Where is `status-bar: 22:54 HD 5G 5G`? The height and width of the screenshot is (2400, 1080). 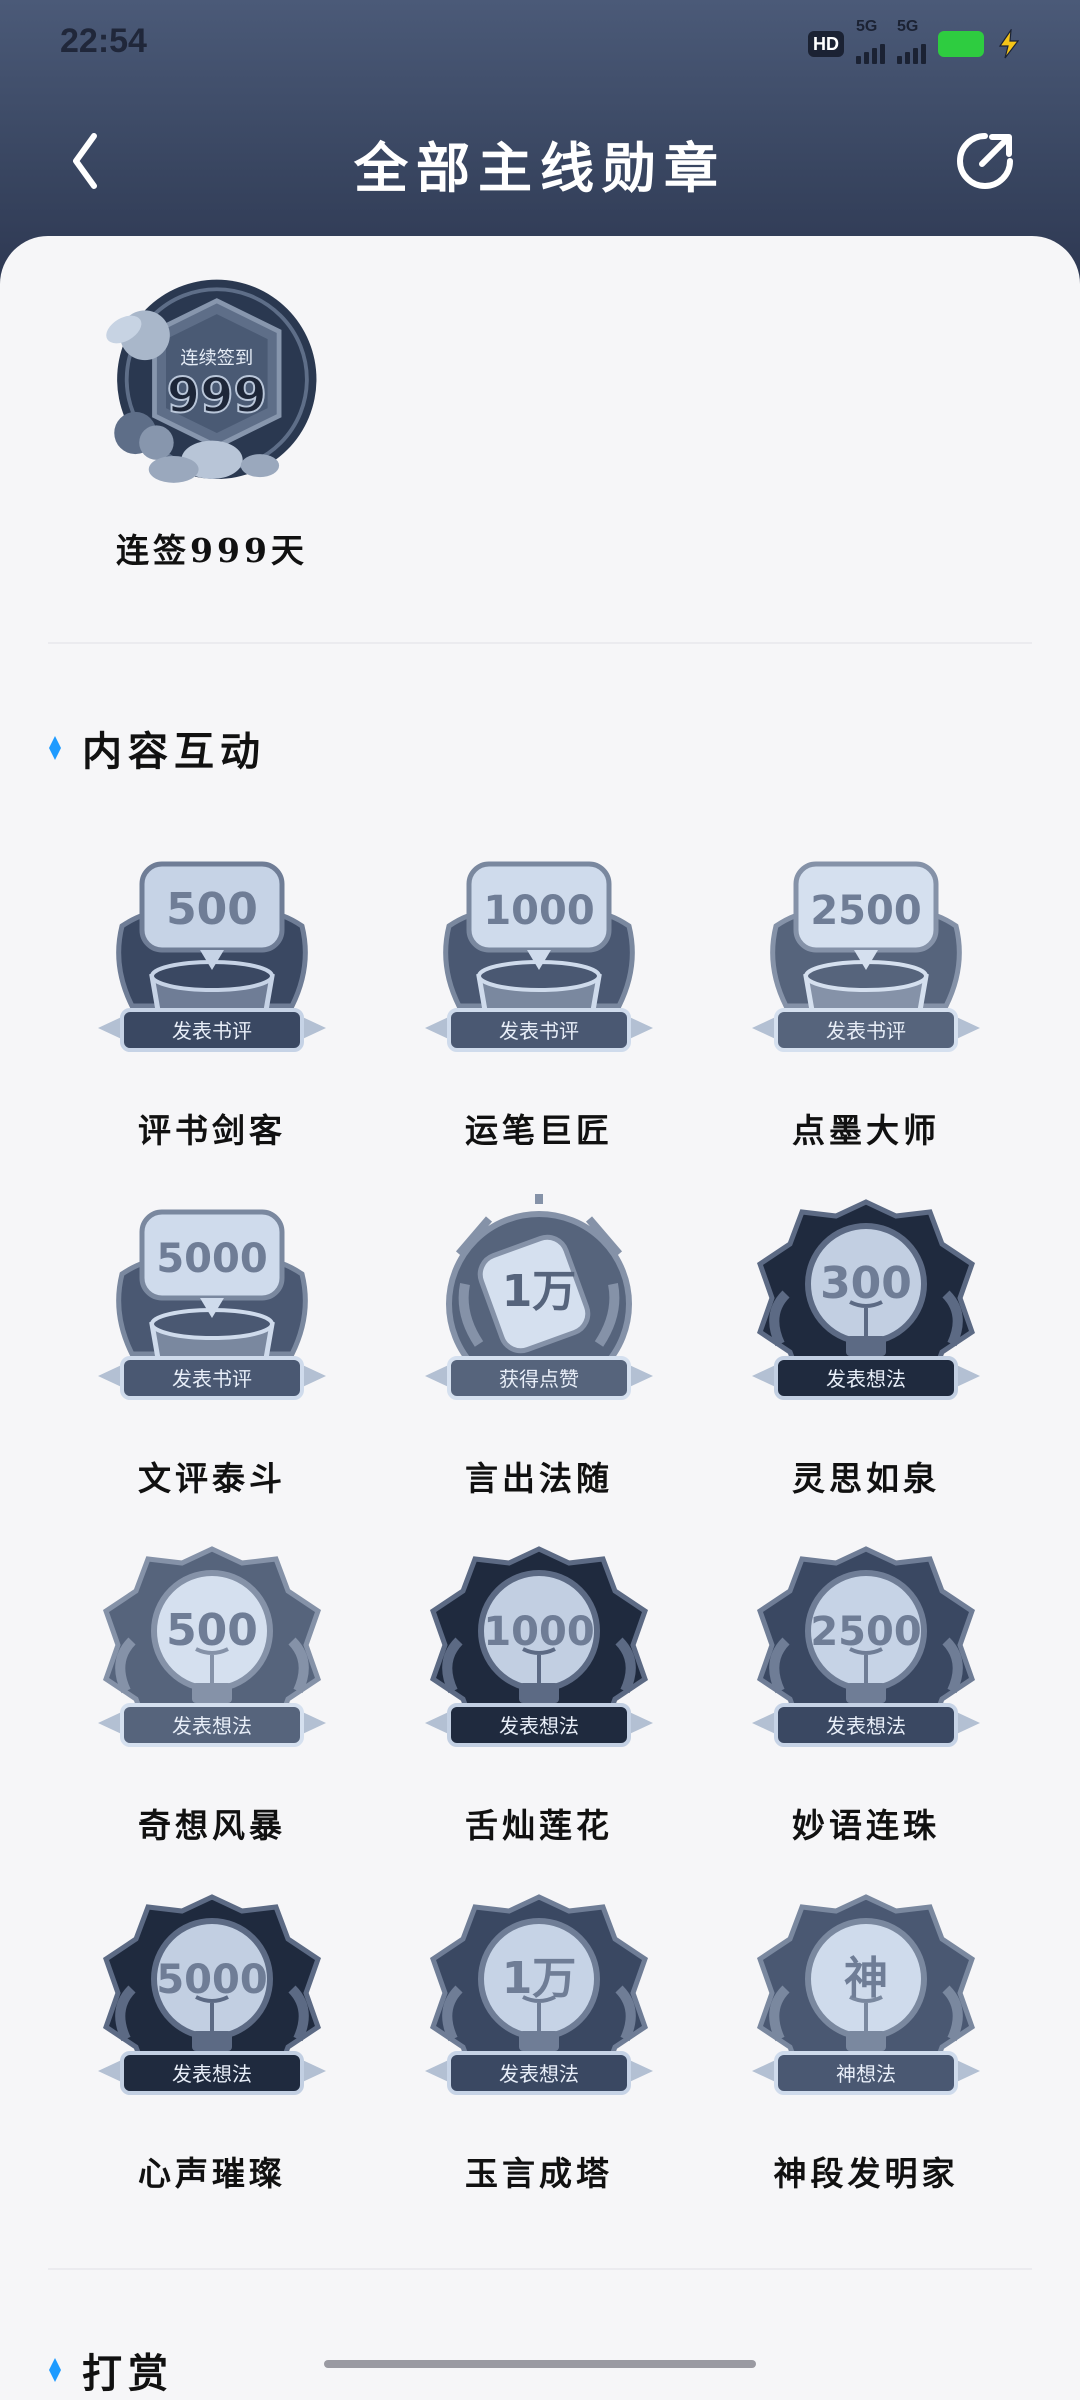 status-bar: 22:54 HD 5G 5G is located at coordinates (540, 43).